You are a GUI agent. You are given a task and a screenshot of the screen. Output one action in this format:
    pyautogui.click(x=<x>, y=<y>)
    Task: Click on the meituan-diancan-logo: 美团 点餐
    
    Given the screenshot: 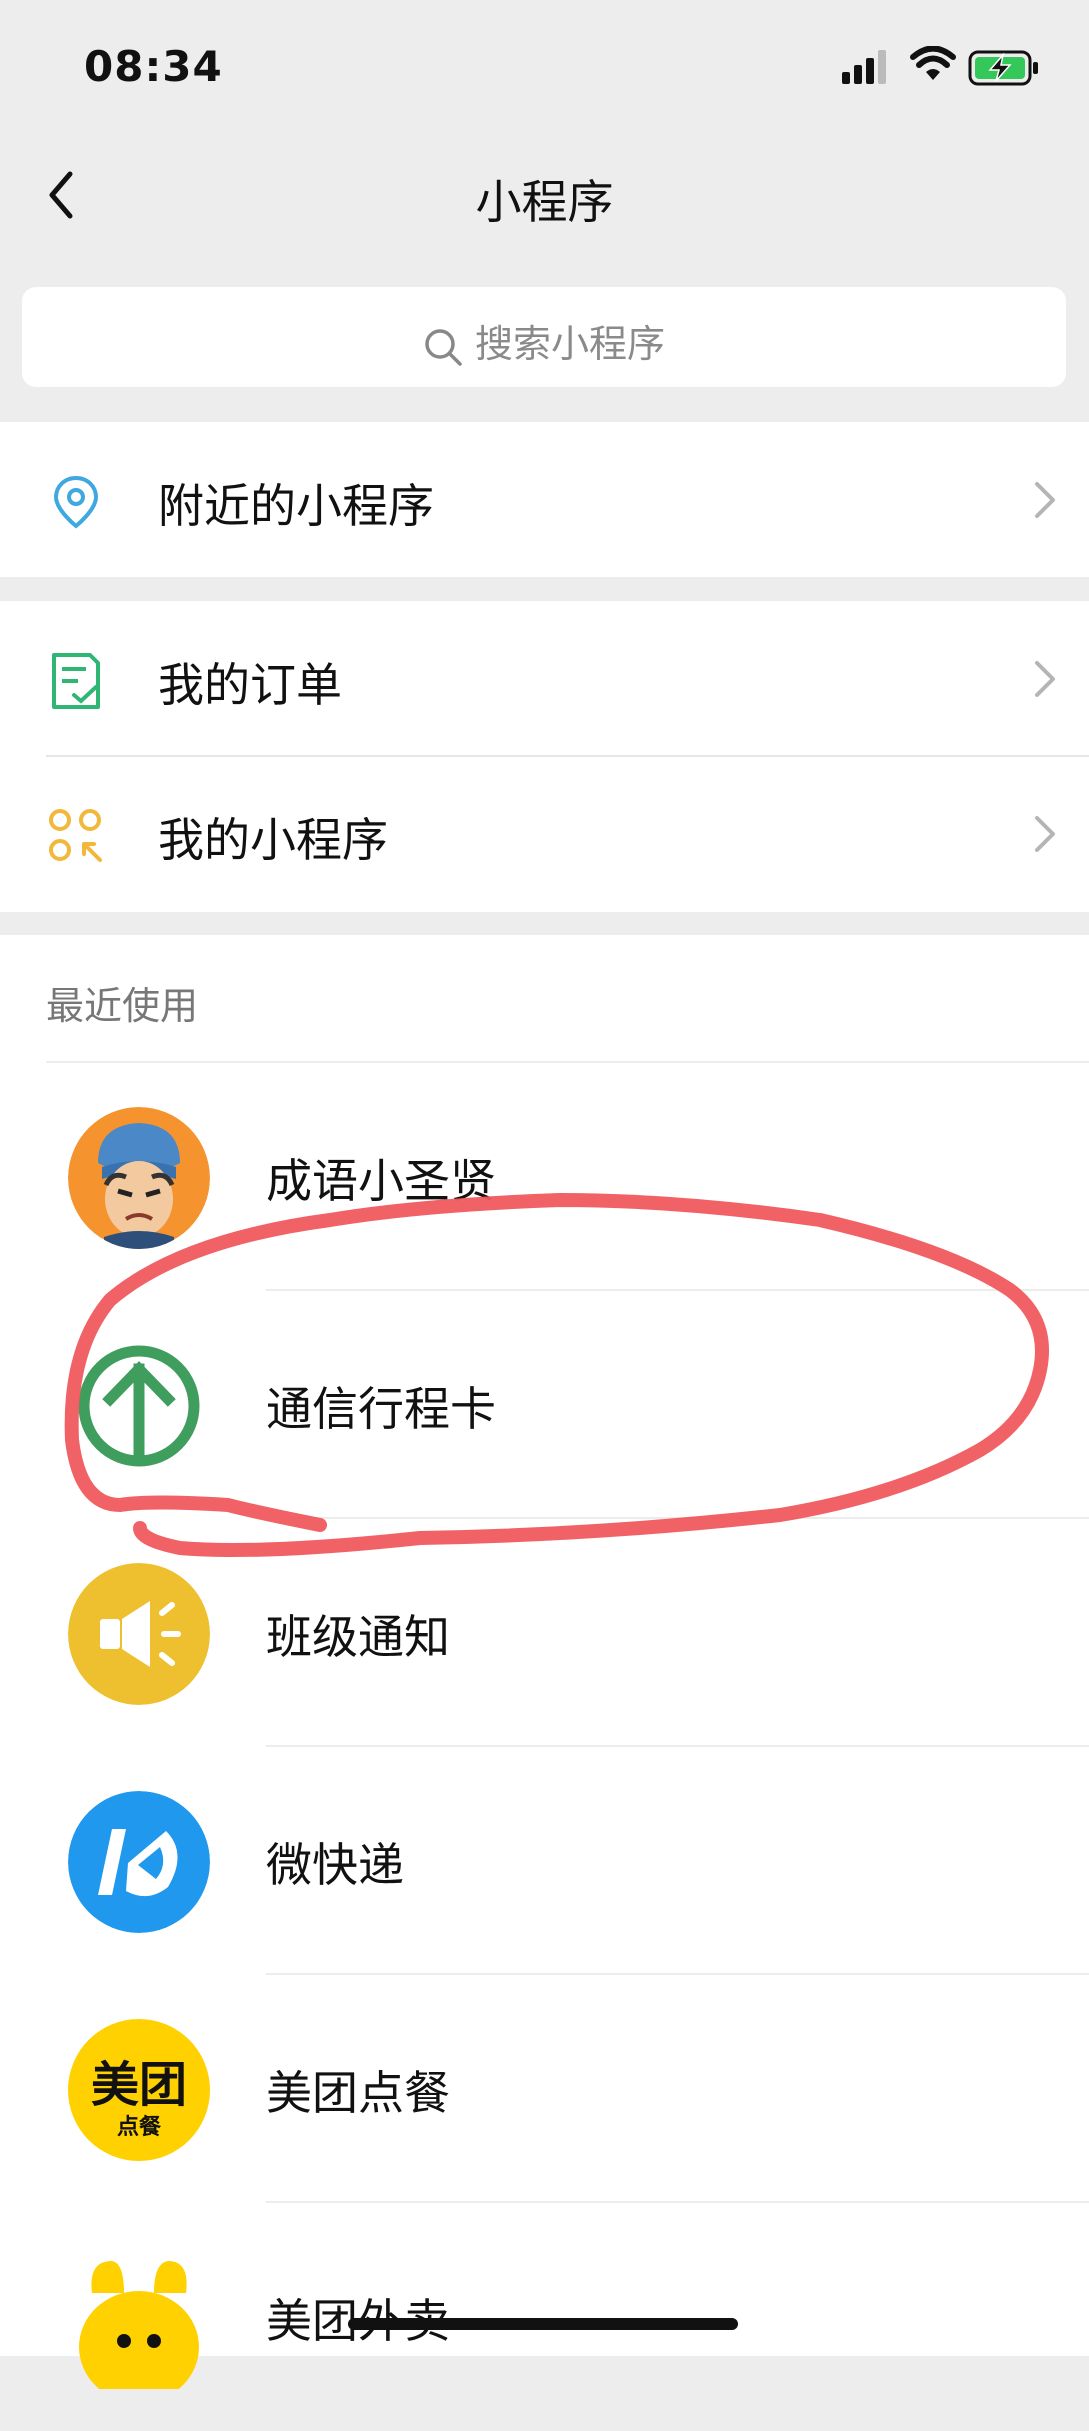 What is the action you would take?
    pyautogui.click(x=139, y=2090)
    